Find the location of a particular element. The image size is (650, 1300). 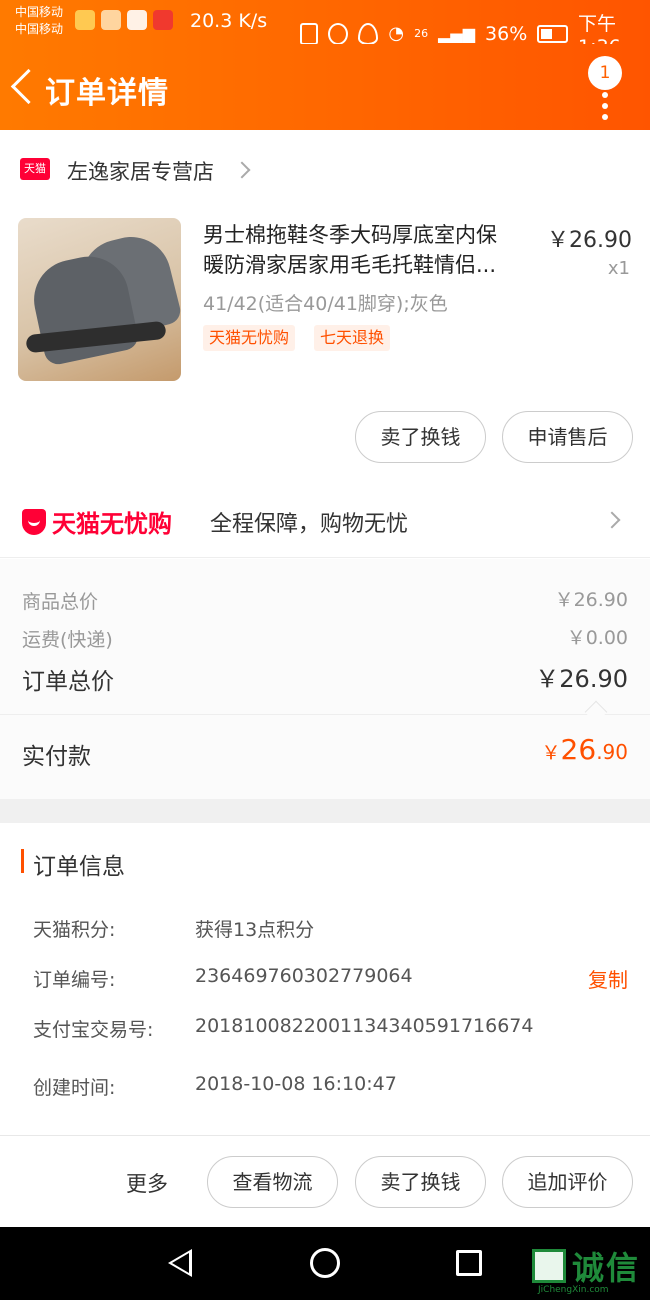

product-image is located at coordinates (99, 299).